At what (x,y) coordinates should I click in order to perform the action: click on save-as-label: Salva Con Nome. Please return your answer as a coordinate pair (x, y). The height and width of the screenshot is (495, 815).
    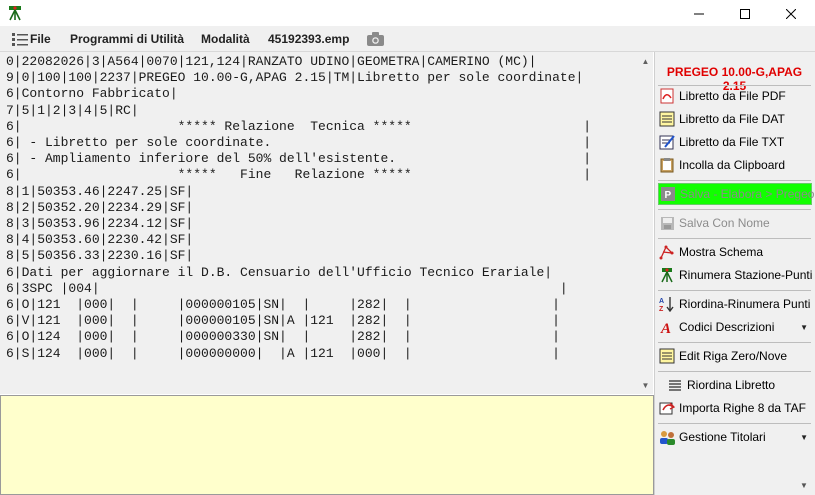
    Looking at the image, I should click on (724, 223).